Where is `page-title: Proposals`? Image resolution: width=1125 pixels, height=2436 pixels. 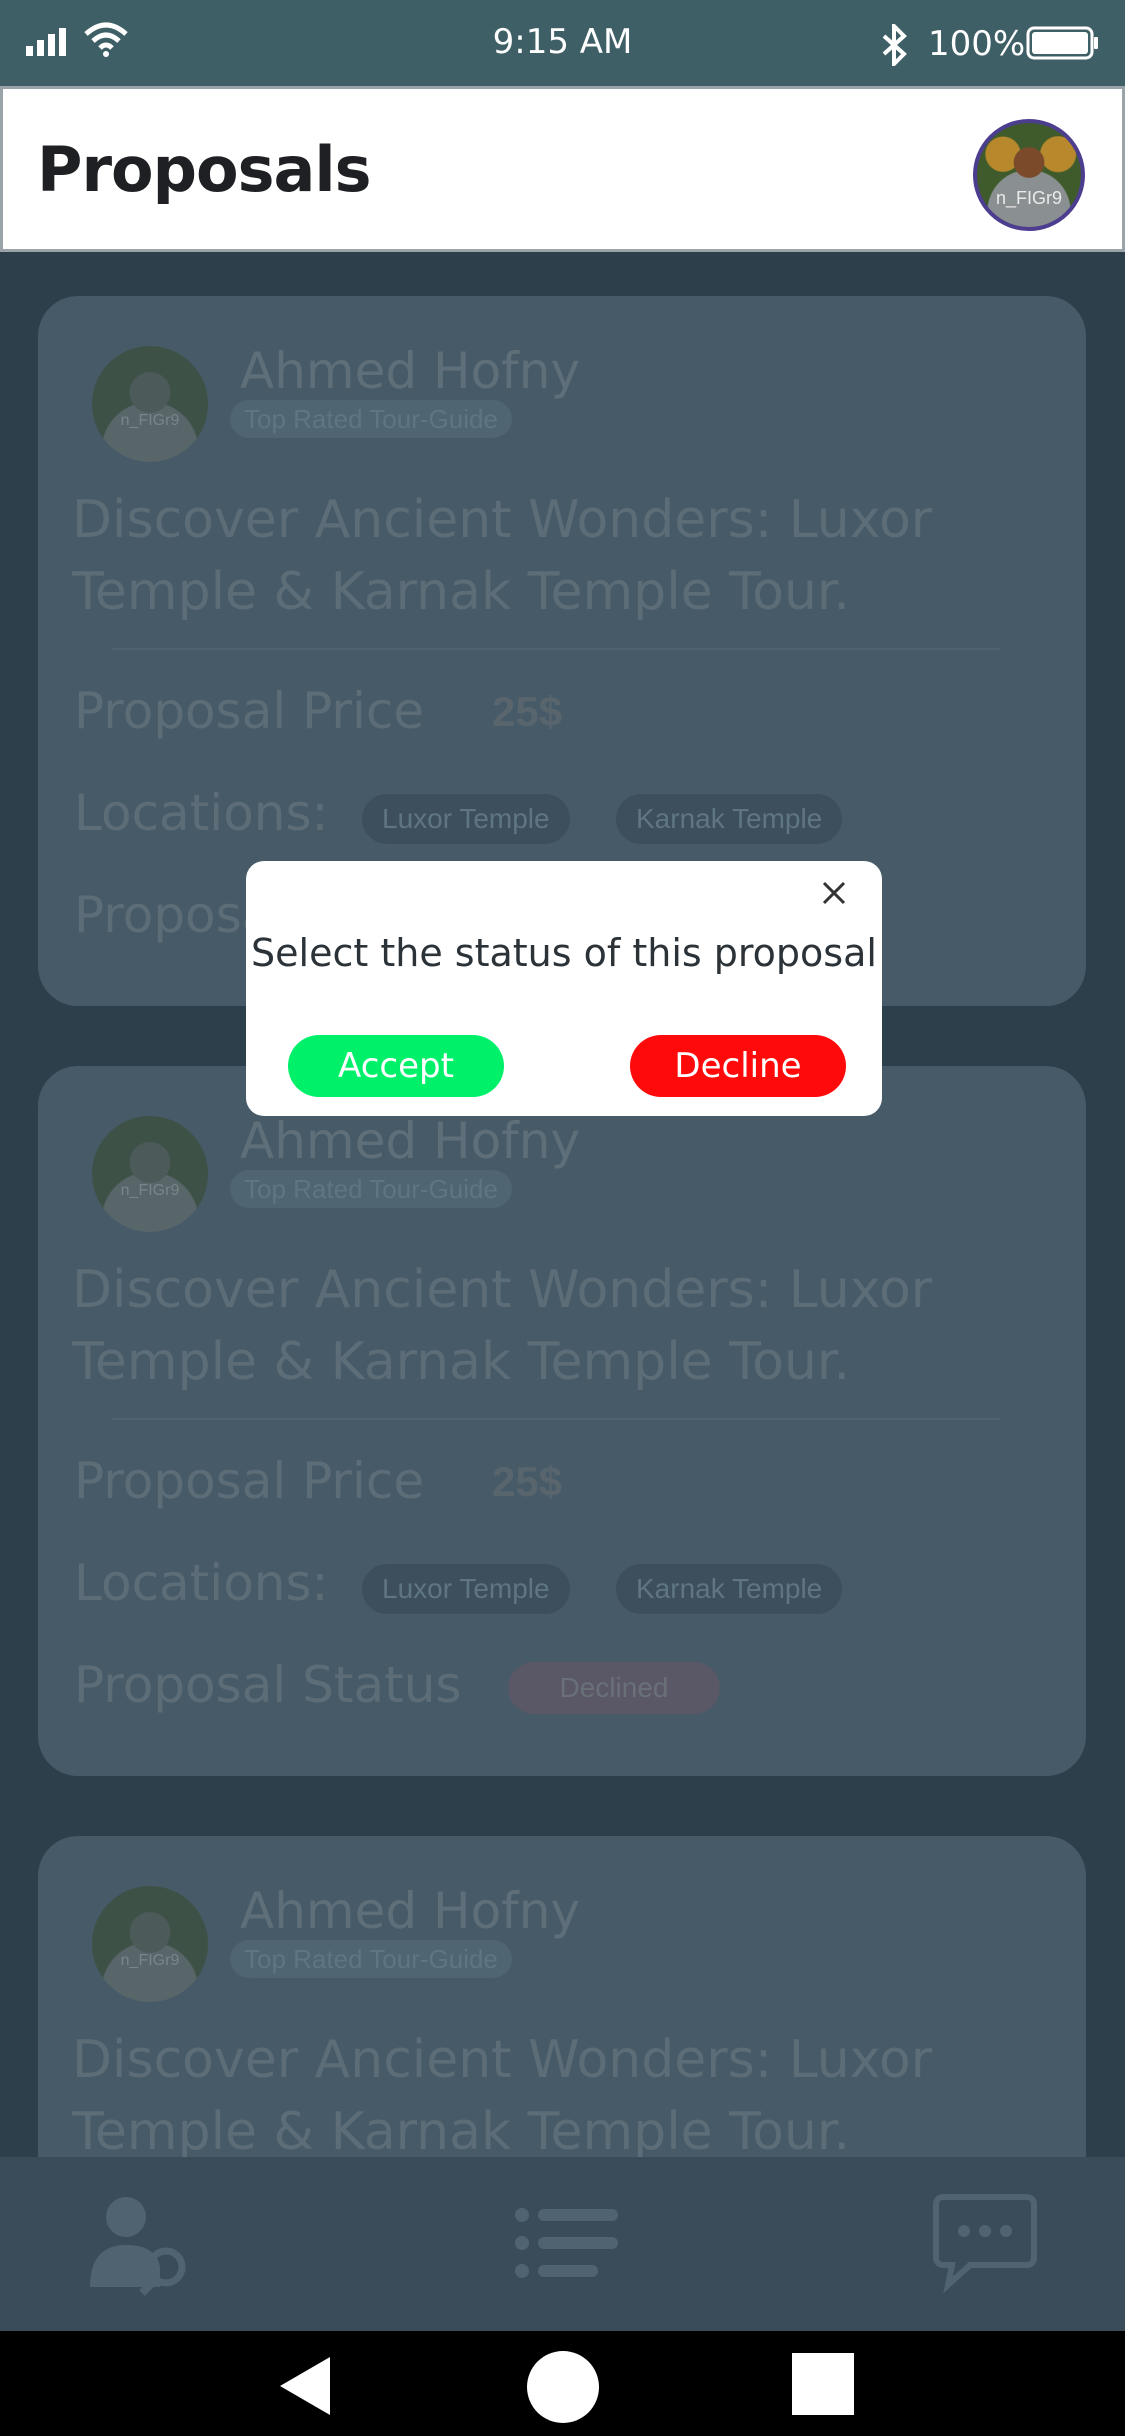 page-title: Proposals is located at coordinates (204, 169).